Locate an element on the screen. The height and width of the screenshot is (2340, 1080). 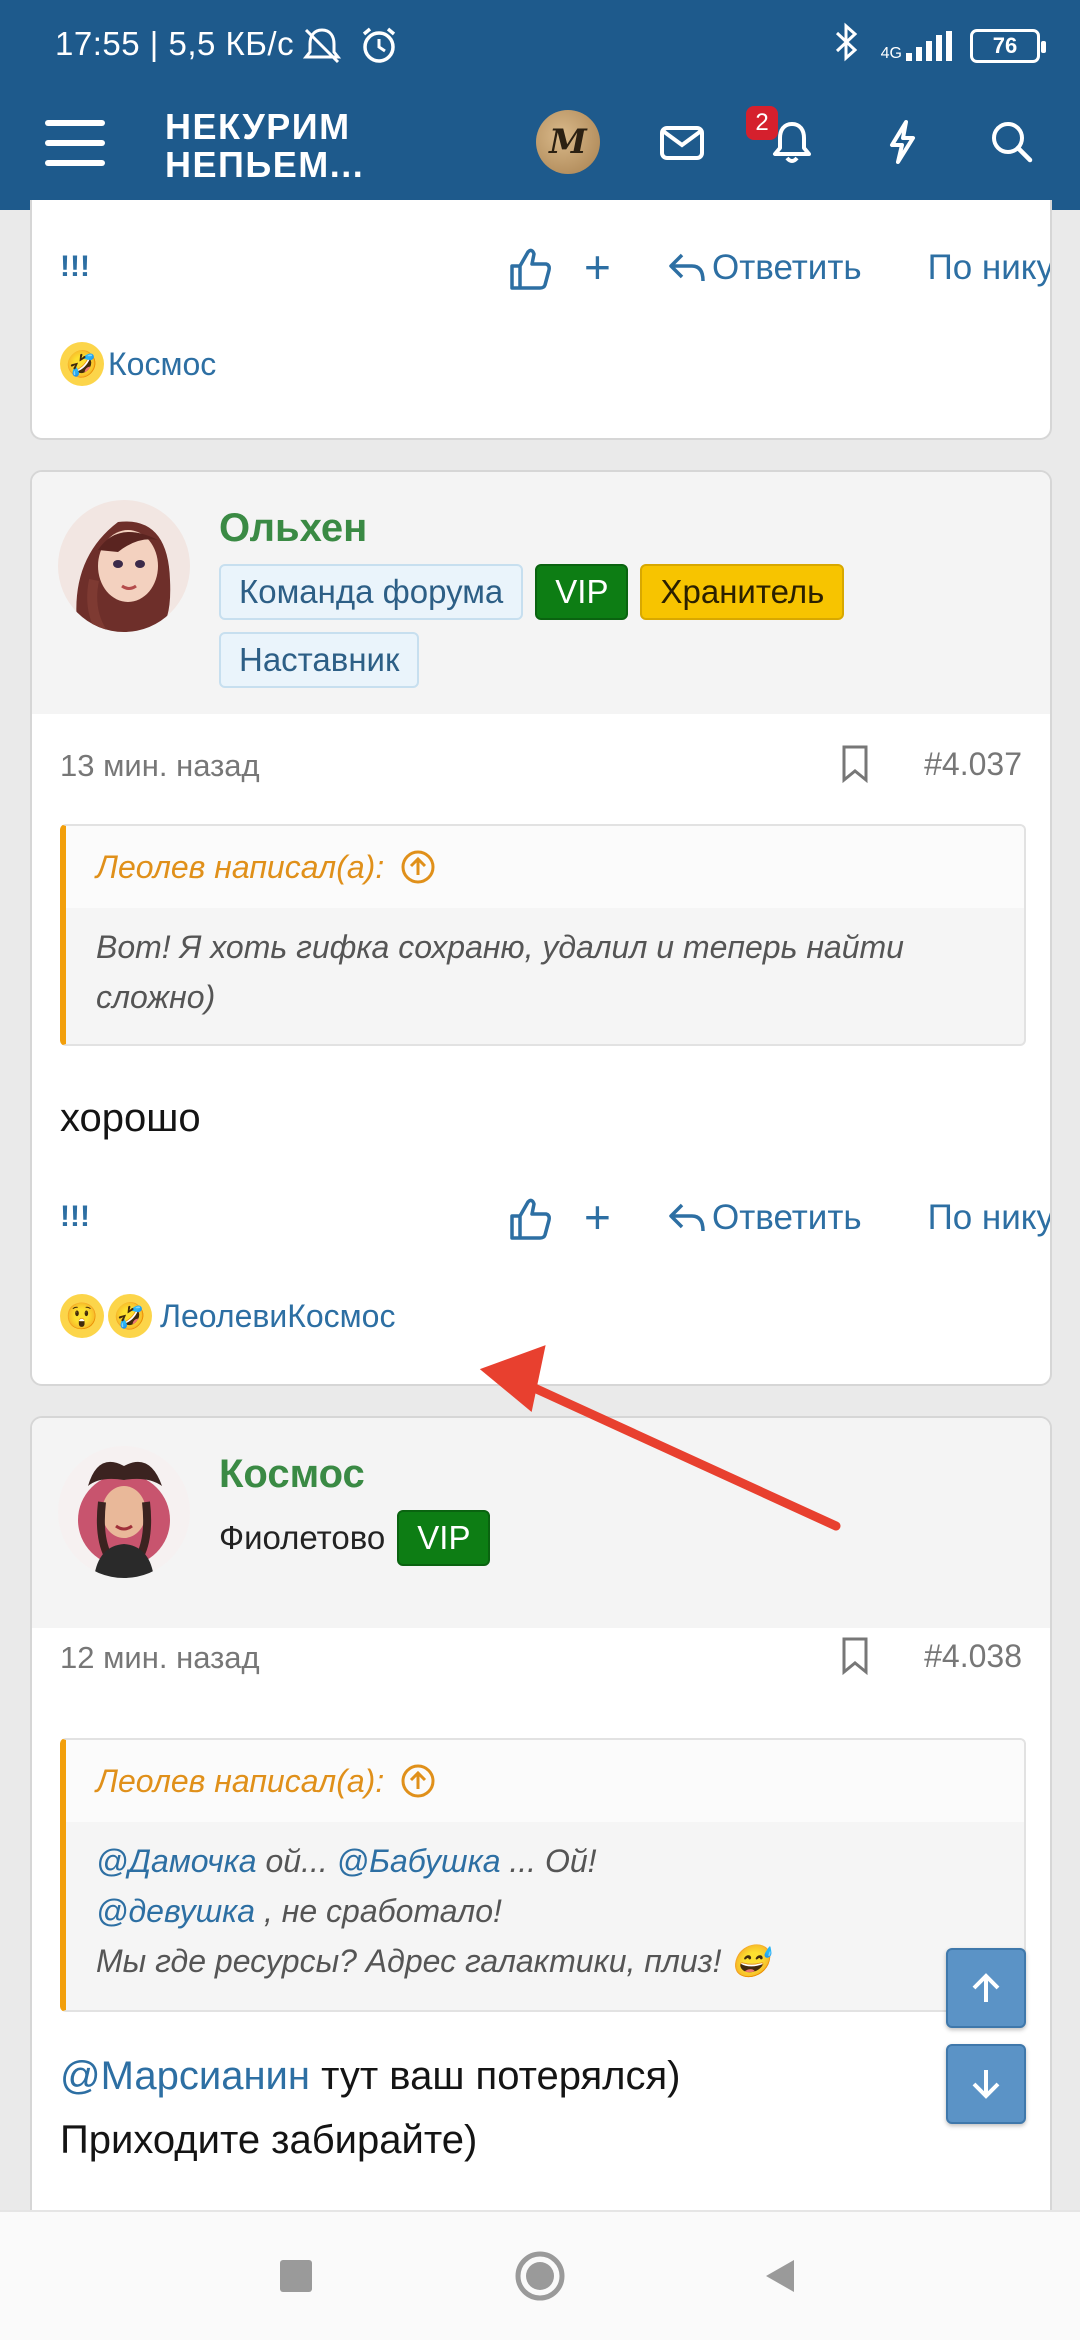
arrow-up-icon is located at coordinates (986, 1987).